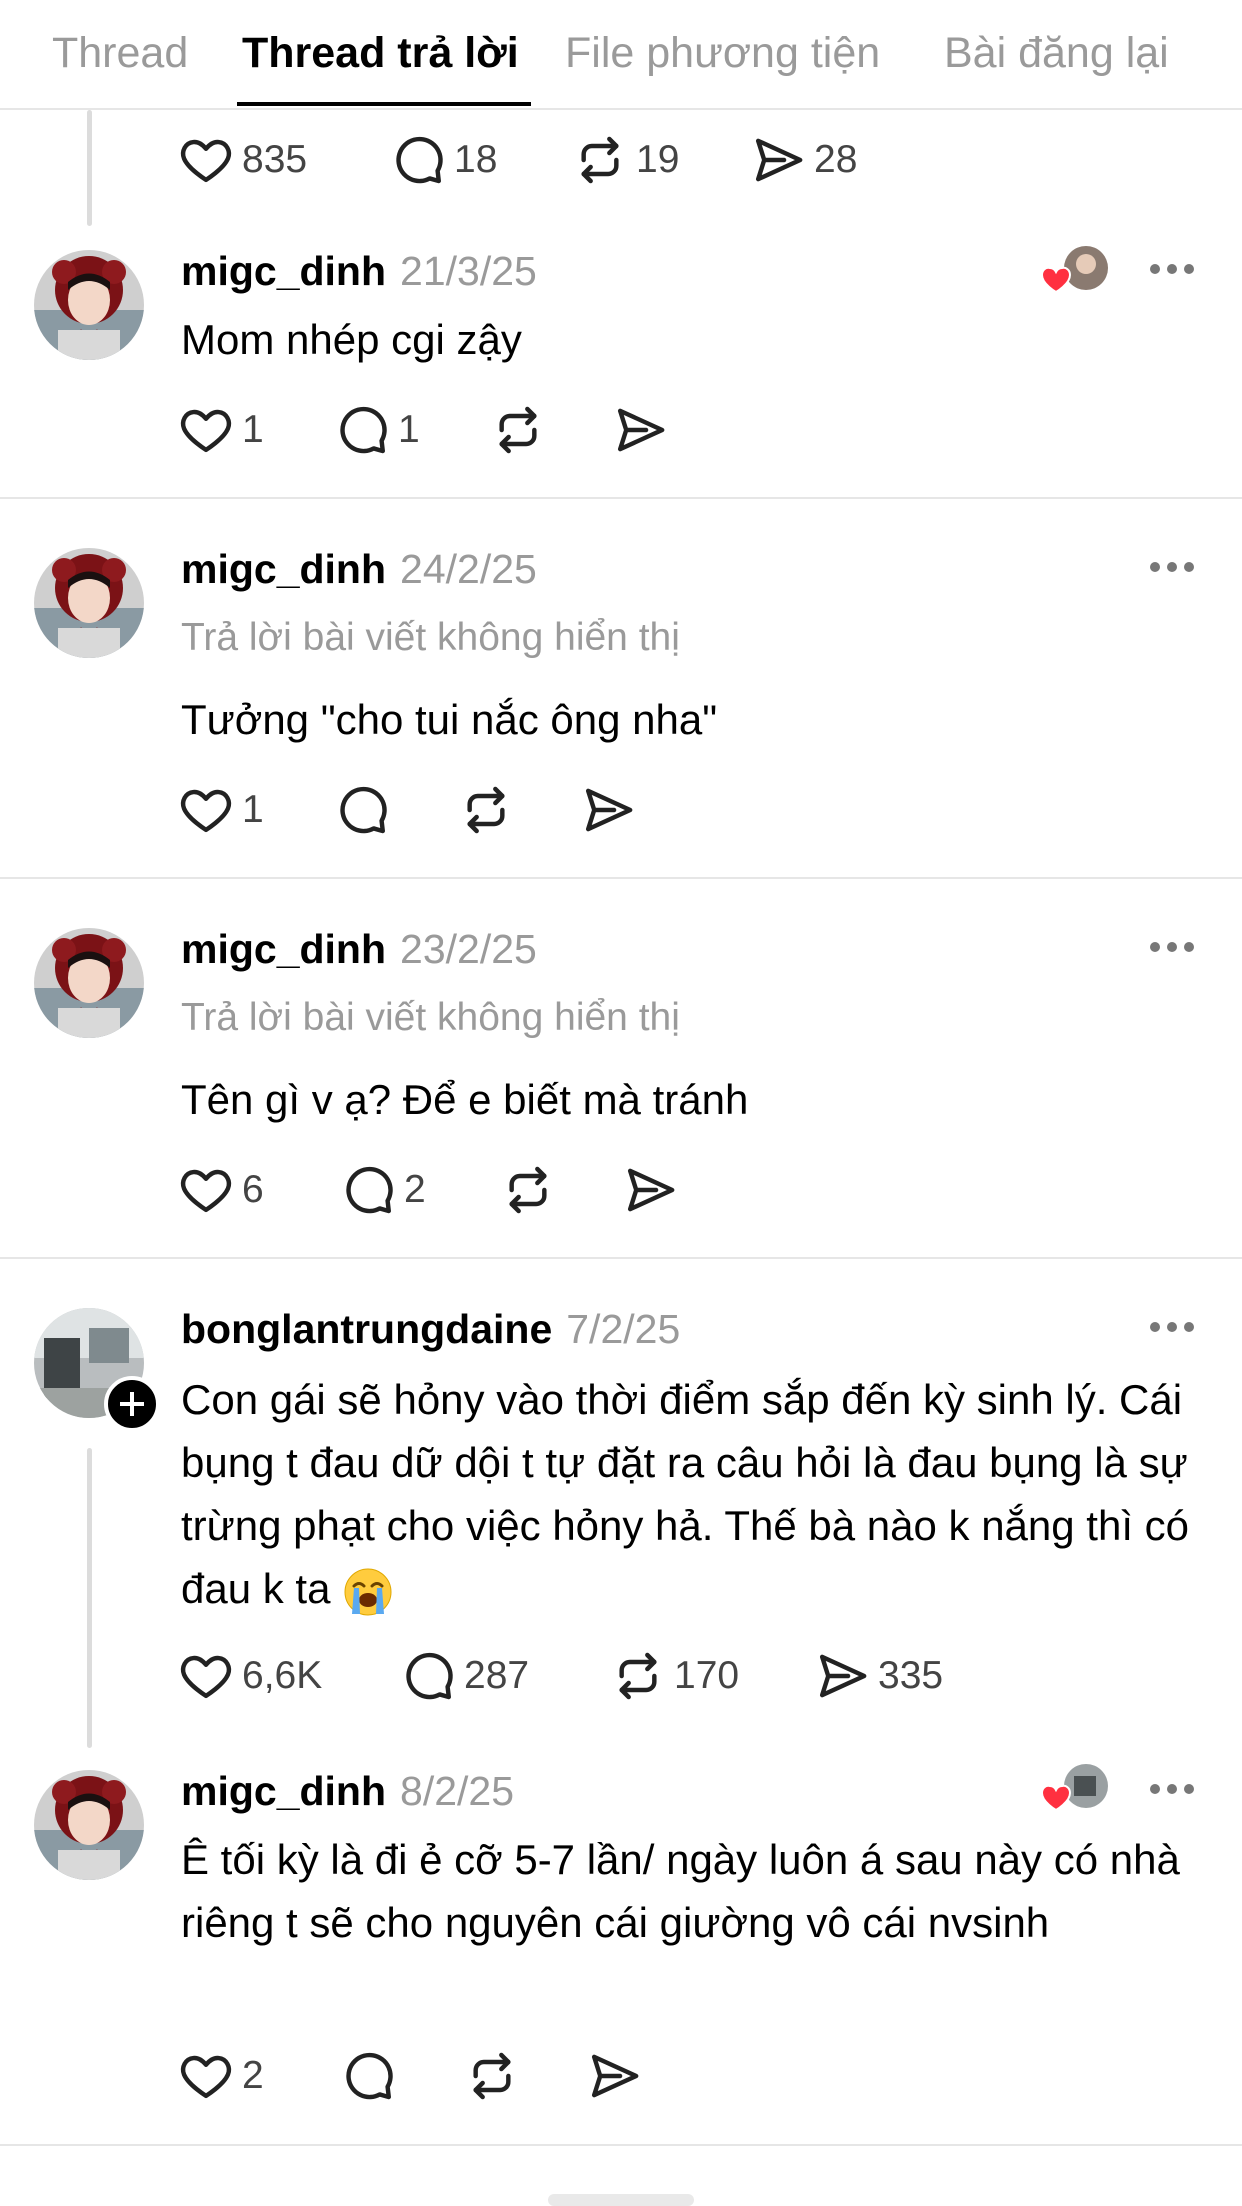 The image size is (1242, 2206). I want to click on tab-thread-replies: Thread trả lời, so click(380, 54).